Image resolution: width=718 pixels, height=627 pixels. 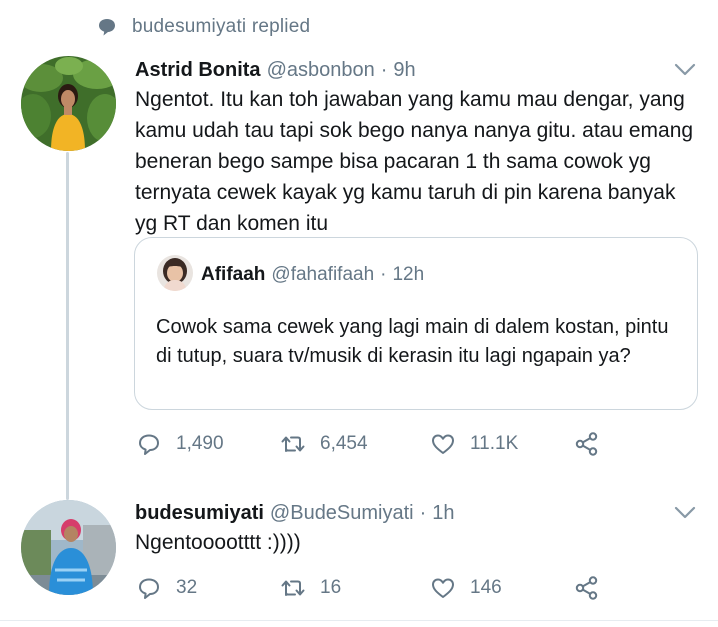 I want to click on author-name: Astrid Bonita, so click(x=198, y=70).